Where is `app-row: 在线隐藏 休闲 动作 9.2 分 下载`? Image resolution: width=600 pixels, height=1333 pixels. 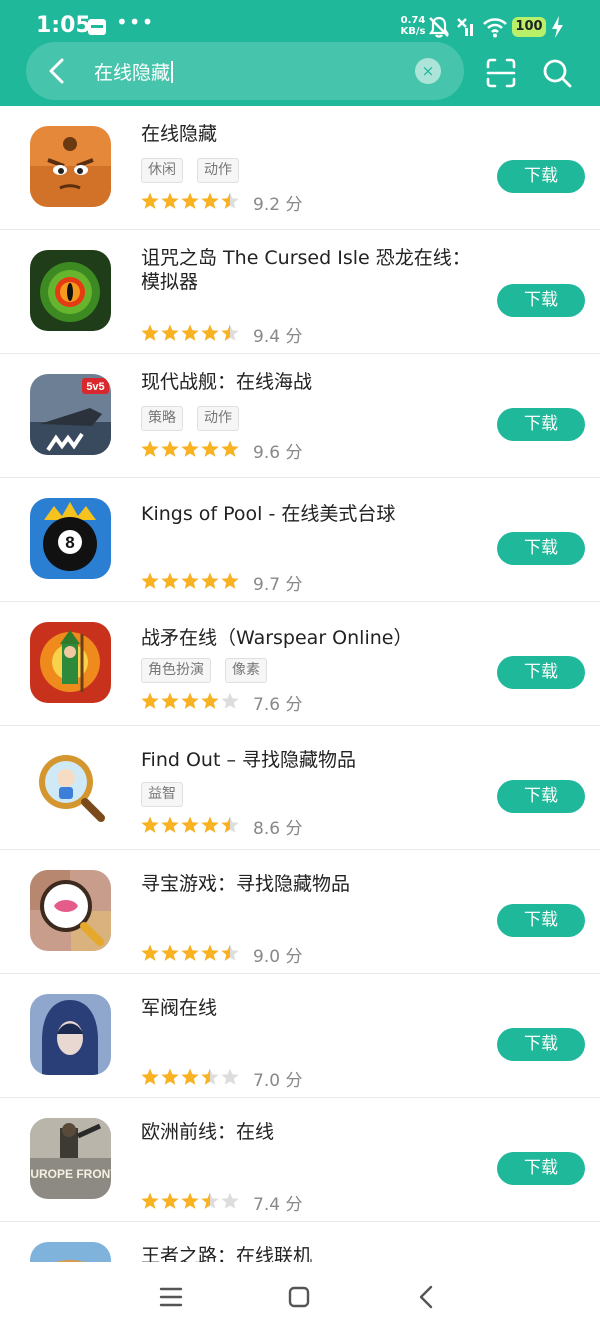 app-row: 在线隐藏 休闲 动作 9.2 分 下载 is located at coordinates (300, 168).